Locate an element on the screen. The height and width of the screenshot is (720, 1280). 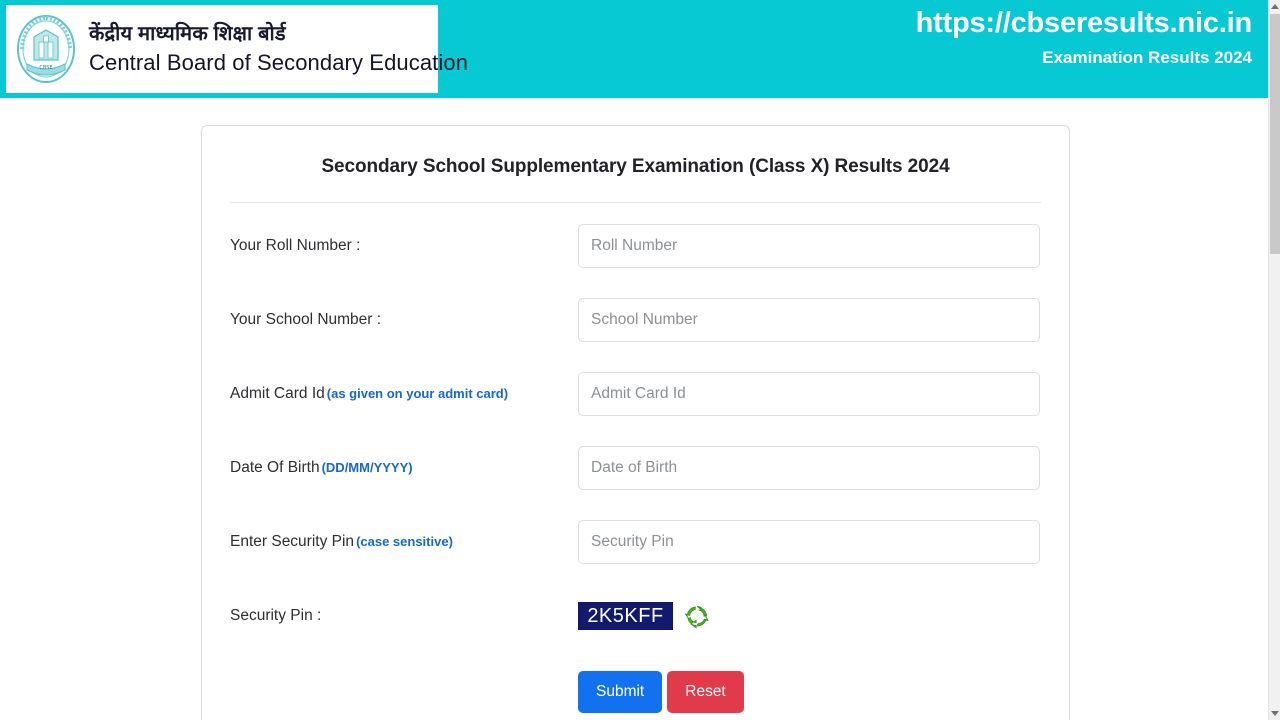
board-name-hindi: केंद्रीय माध्यमिक शिक्षा बोर्ड is located at coordinates (187, 33).